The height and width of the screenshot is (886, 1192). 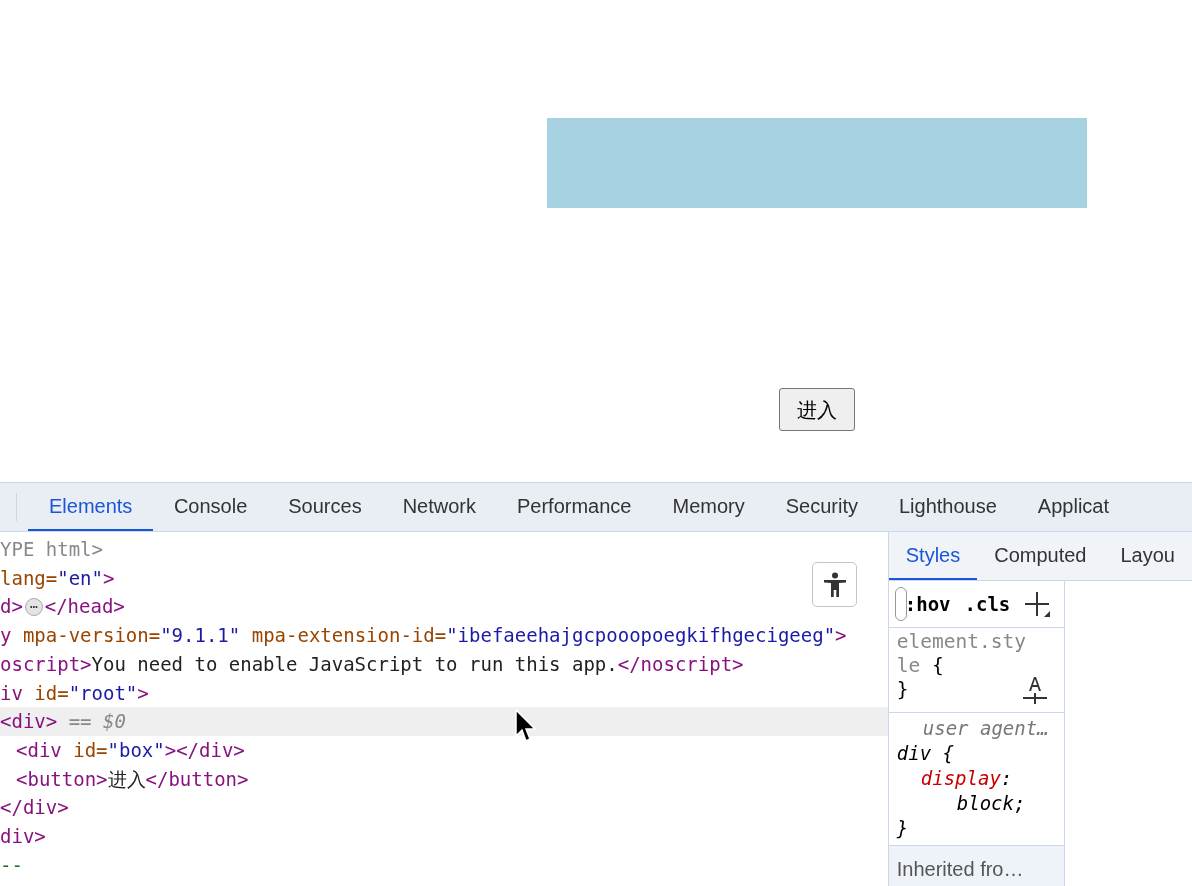 What do you see at coordinates (6, 636) in the screenshot?
I see `tag-text: y` at bounding box center [6, 636].